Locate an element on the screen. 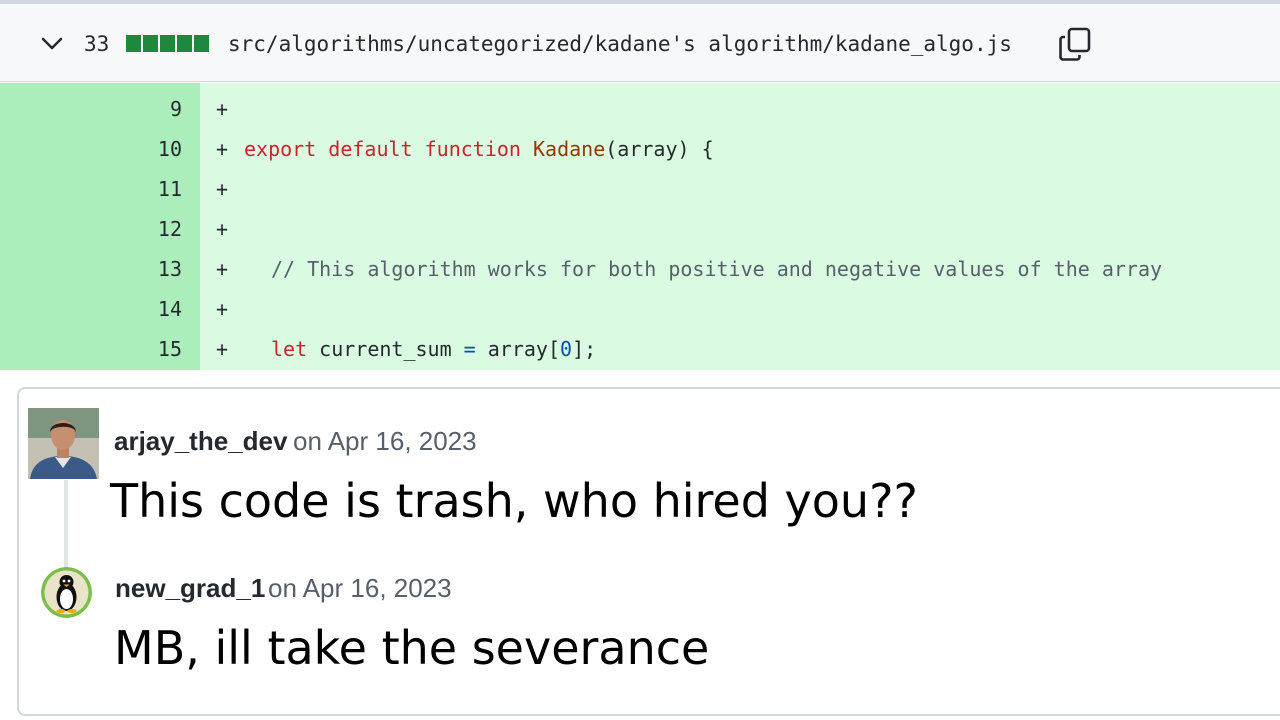 Image resolution: width=1280 pixels, height=720 pixels. line-number: 13 is located at coordinates (91, 269).